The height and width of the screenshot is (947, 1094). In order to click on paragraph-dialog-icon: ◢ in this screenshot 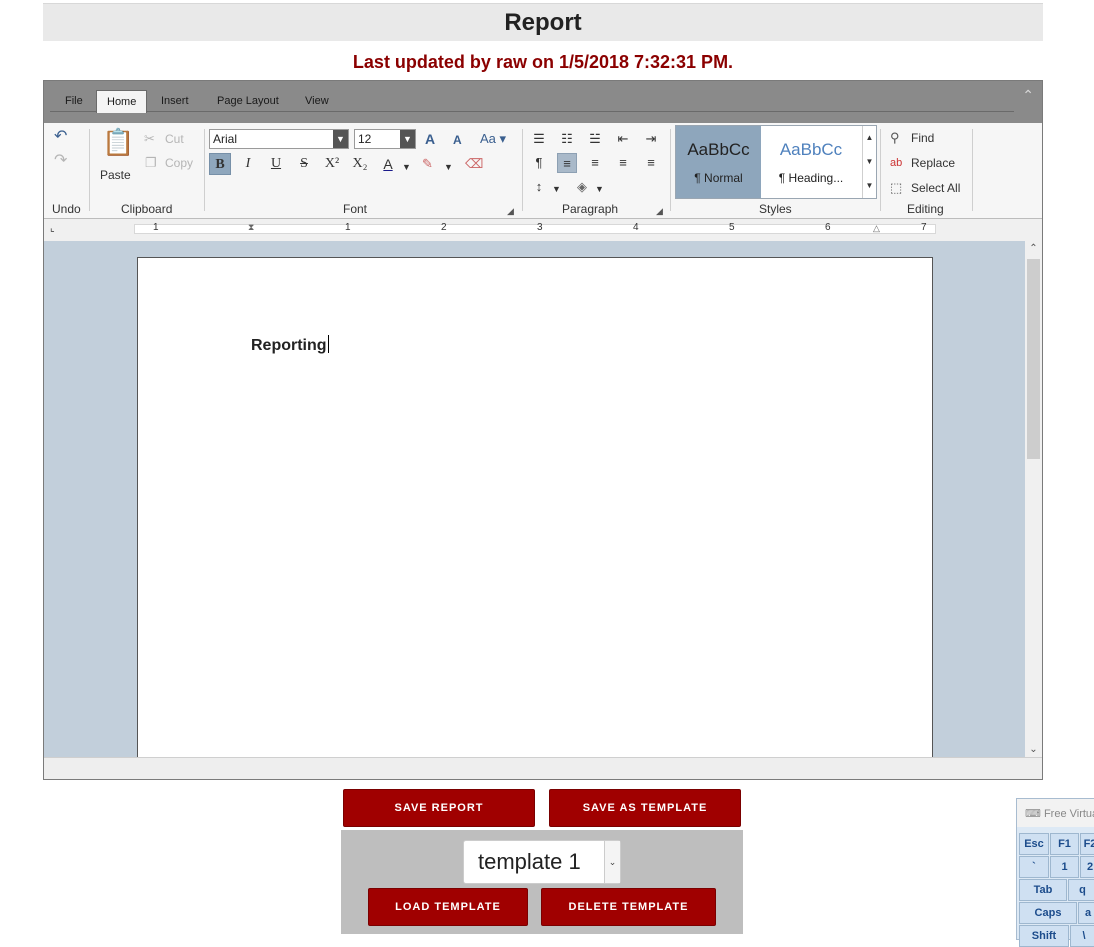, I will do `click(659, 211)`.